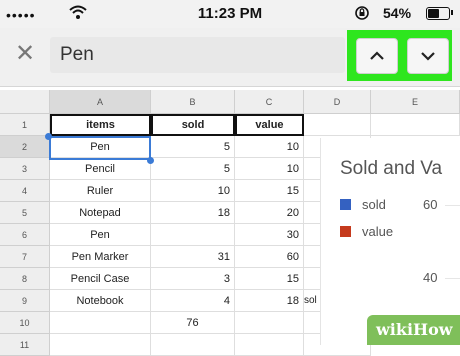 The image size is (460, 356). What do you see at coordinates (100, 191) in the screenshot?
I see `table-cell: Ruler` at bounding box center [100, 191].